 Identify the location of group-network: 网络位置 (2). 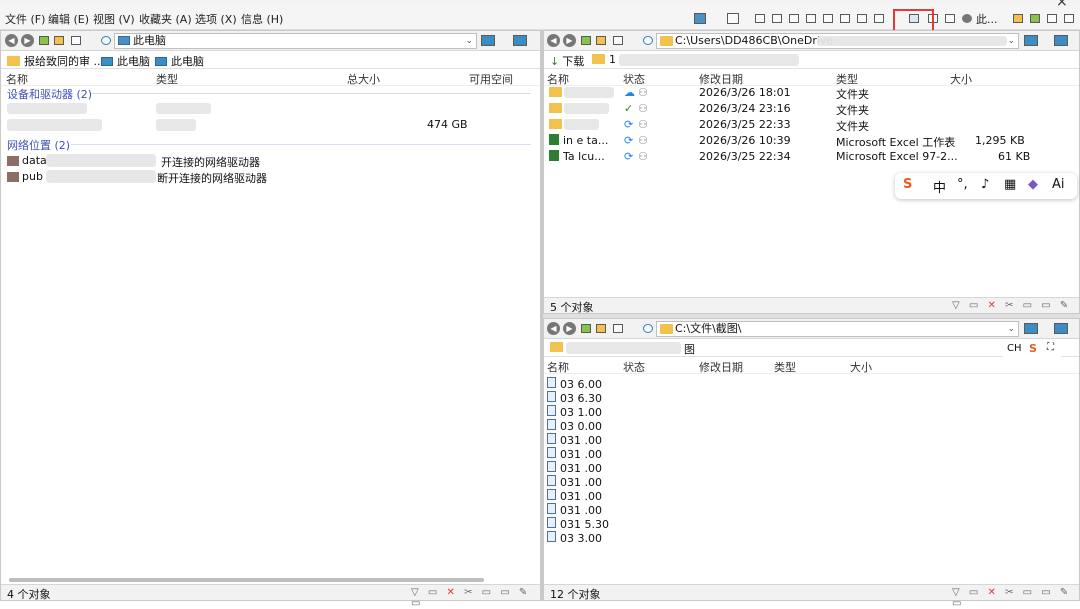
(38, 145).